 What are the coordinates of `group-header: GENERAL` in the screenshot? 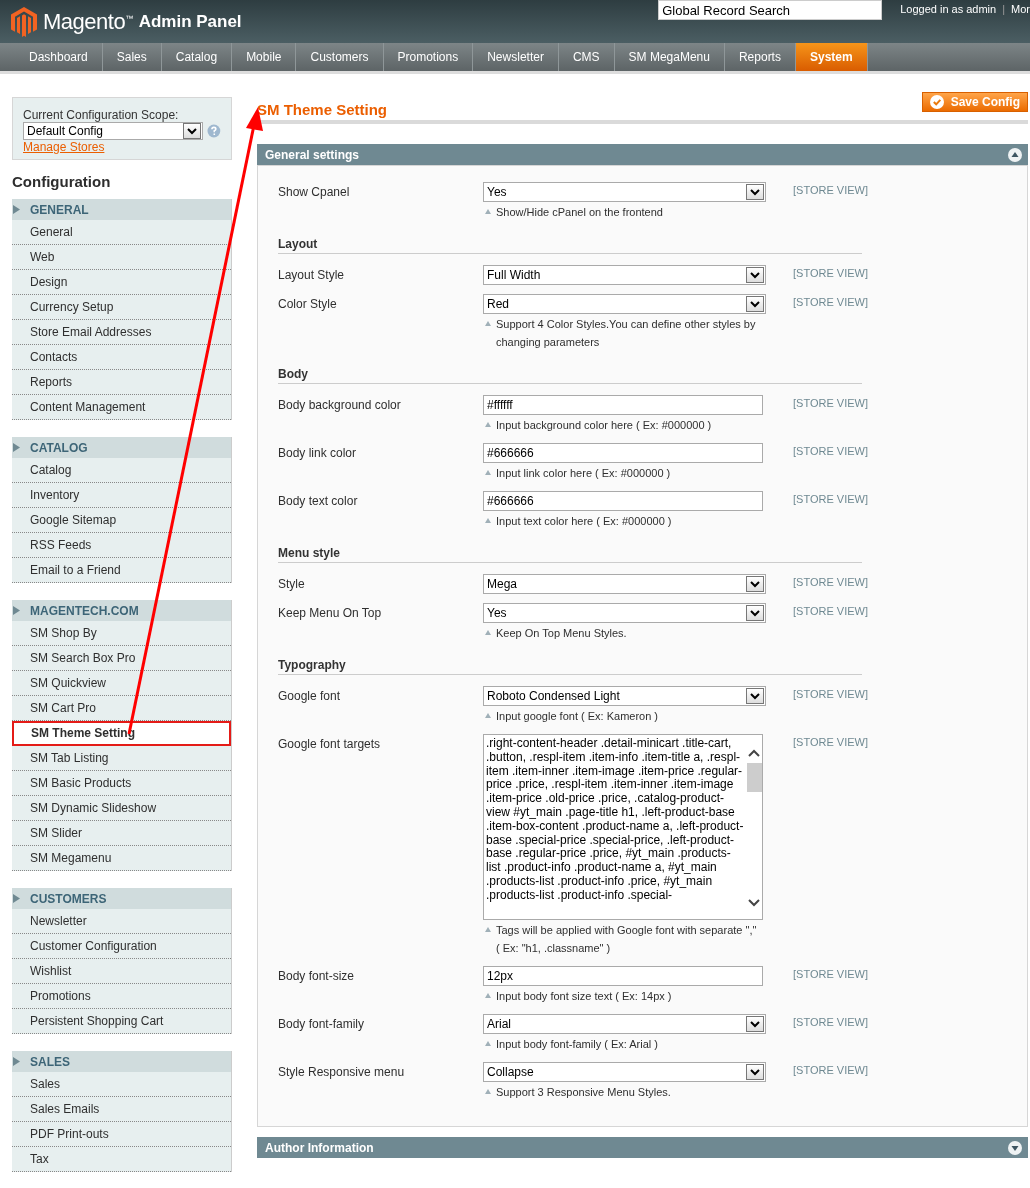 It's located at (121, 209).